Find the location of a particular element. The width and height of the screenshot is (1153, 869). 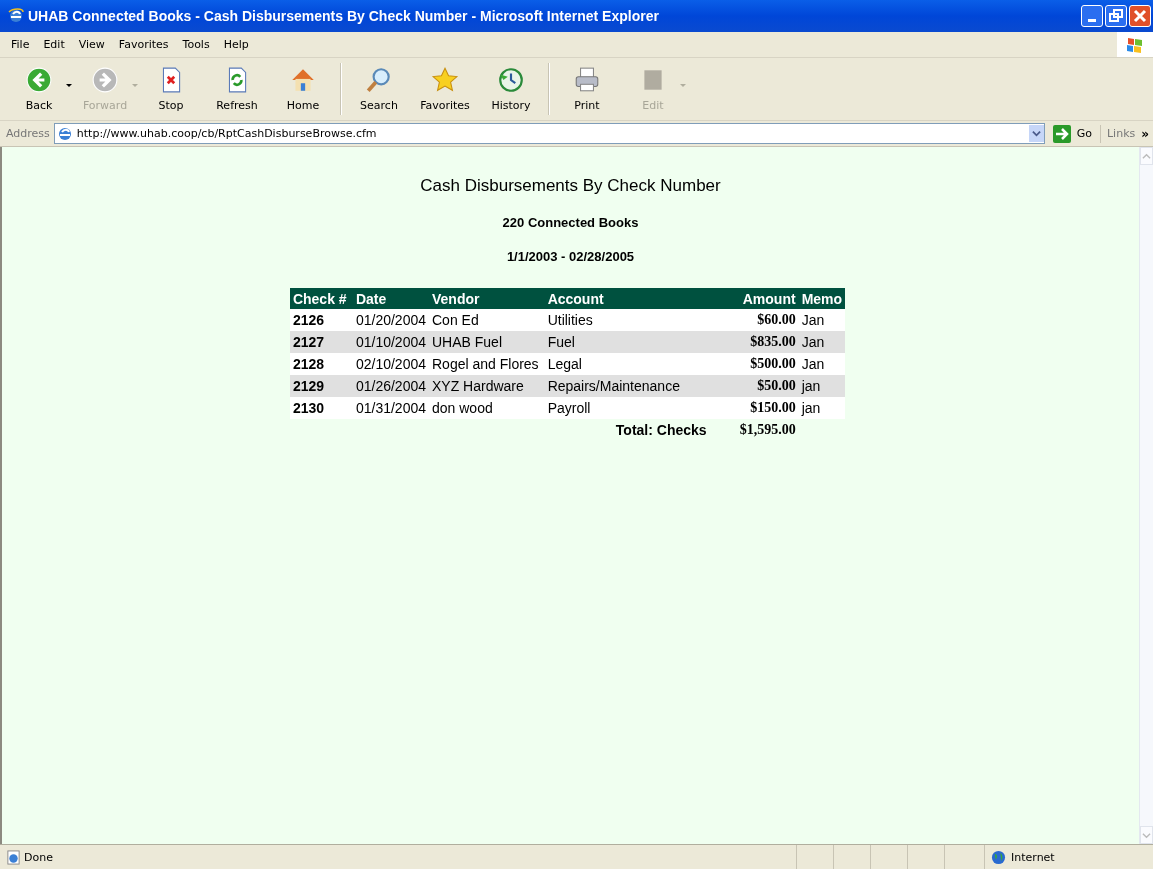

report-period: 1/1/2003 - 02/28/2005 is located at coordinates (570, 256).